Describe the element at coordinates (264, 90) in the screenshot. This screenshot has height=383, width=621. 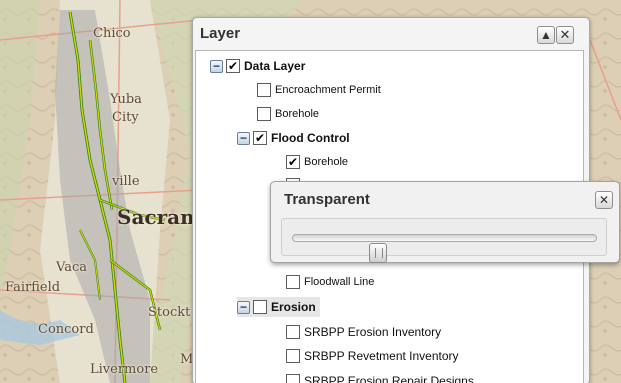
I see `encroachment-permit-checkbox` at that location.